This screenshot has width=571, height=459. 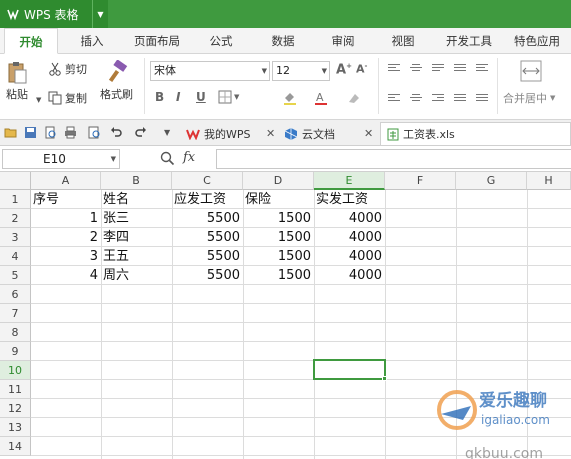 I want to click on align-center-icon, so click(x=416, y=99).